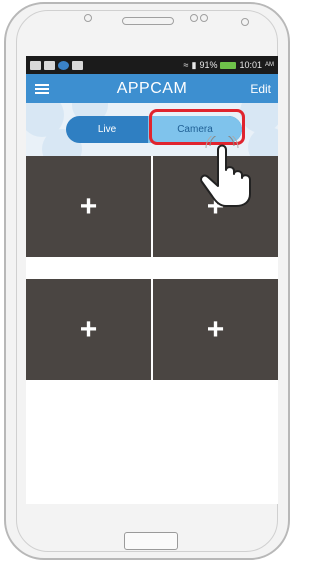 This screenshot has width=320, height=564. I want to click on battery-icon, so click(228, 65).